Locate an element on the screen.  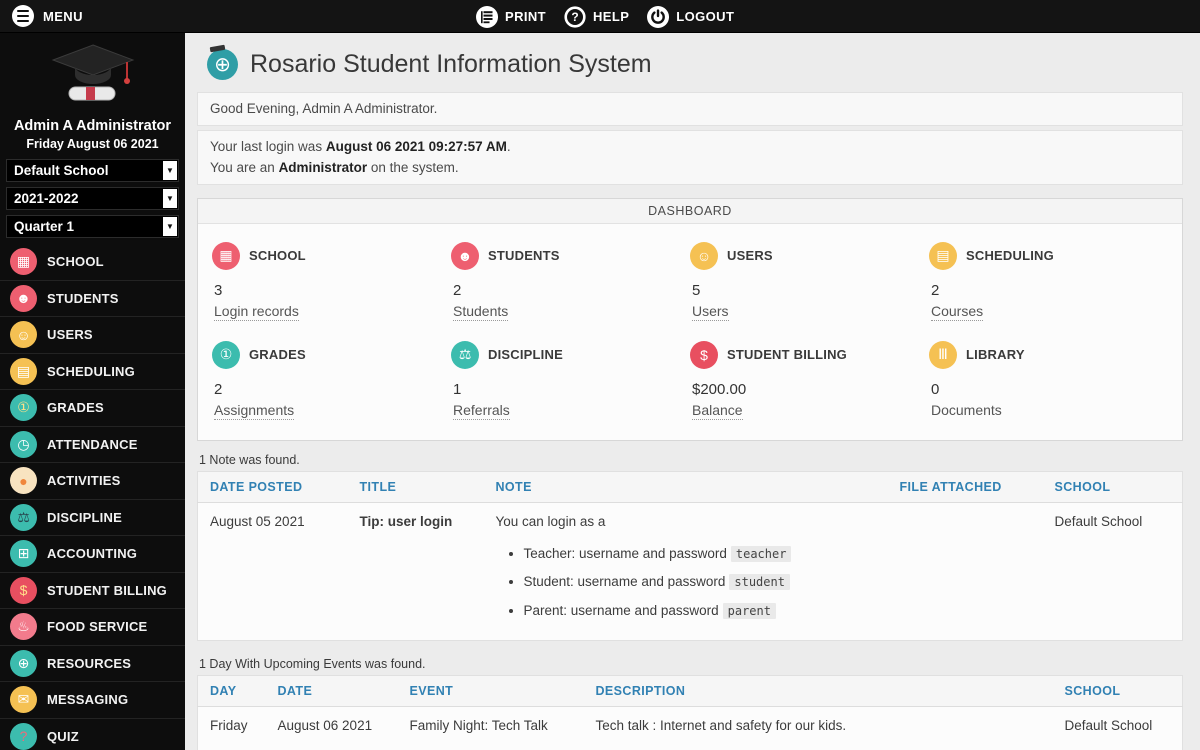
assignments-link: Assignments is located at coordinates (254, 411).